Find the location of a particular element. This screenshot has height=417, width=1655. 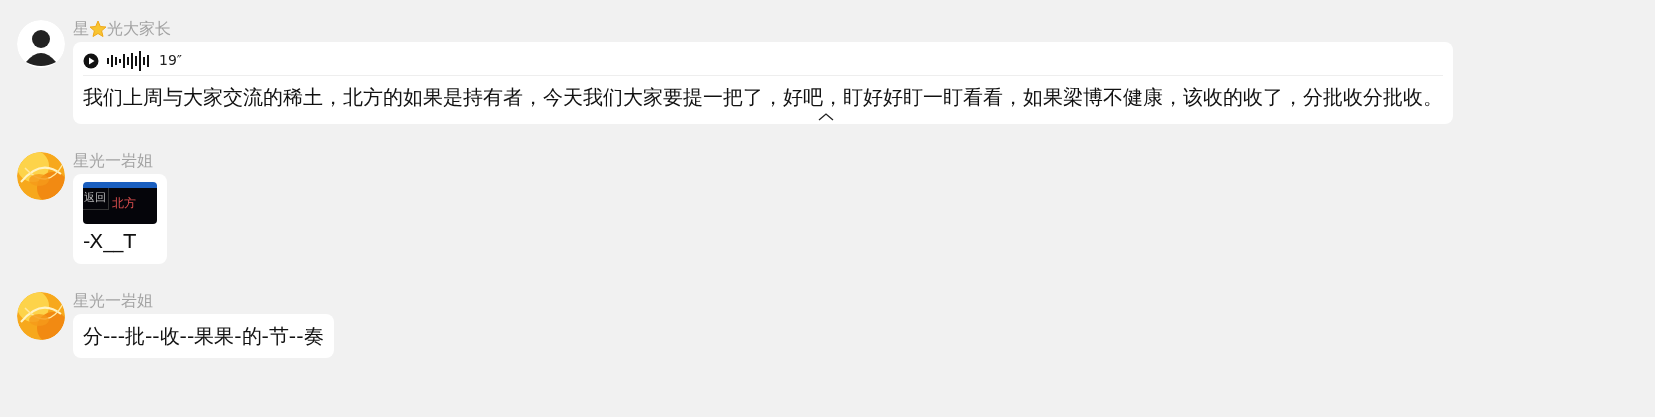

thumbnail-text: 返回 is located at coordinates (96, 199).